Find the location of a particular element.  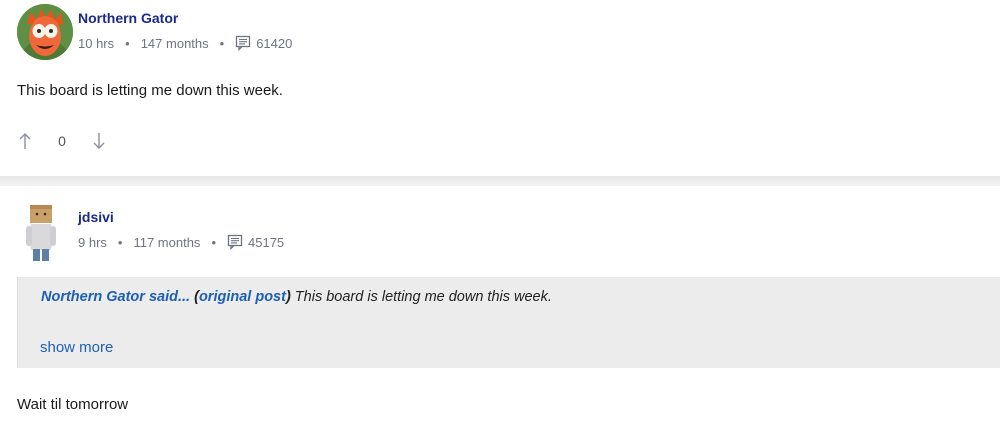

quote-text: This board is letting me down this week. is located at coordinates (421, 297).